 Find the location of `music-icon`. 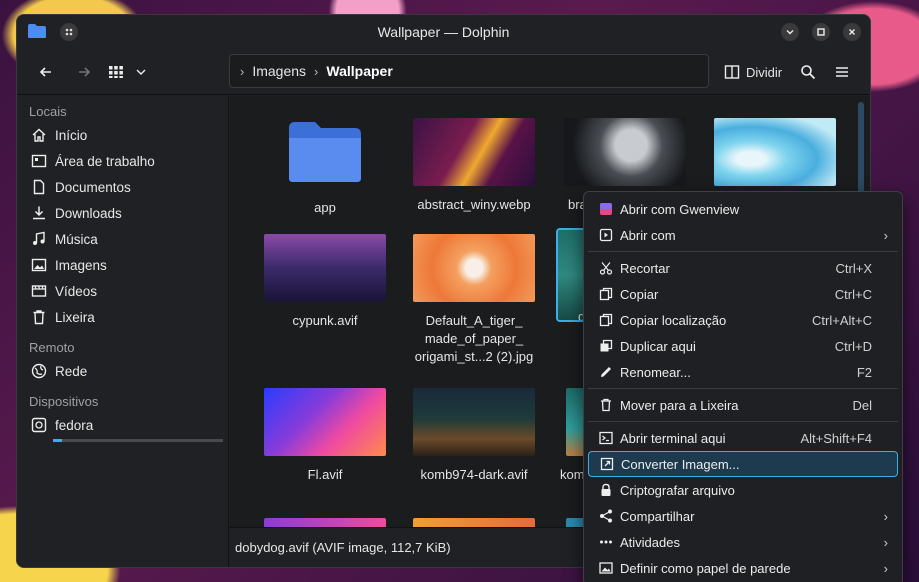

music-icon is located at coordinates (39, 238).